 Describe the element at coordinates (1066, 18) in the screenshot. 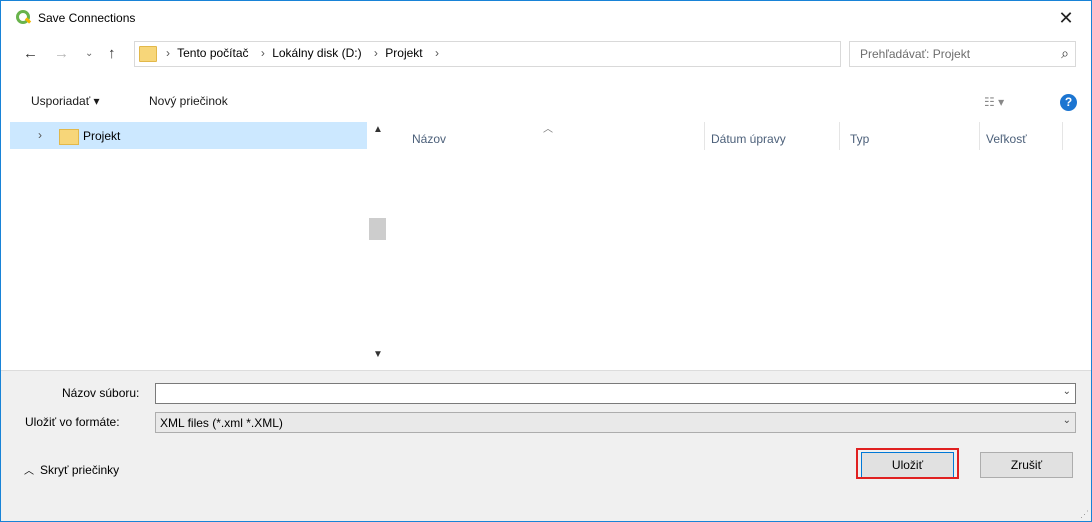

I see `close-button: ✕` at that location.